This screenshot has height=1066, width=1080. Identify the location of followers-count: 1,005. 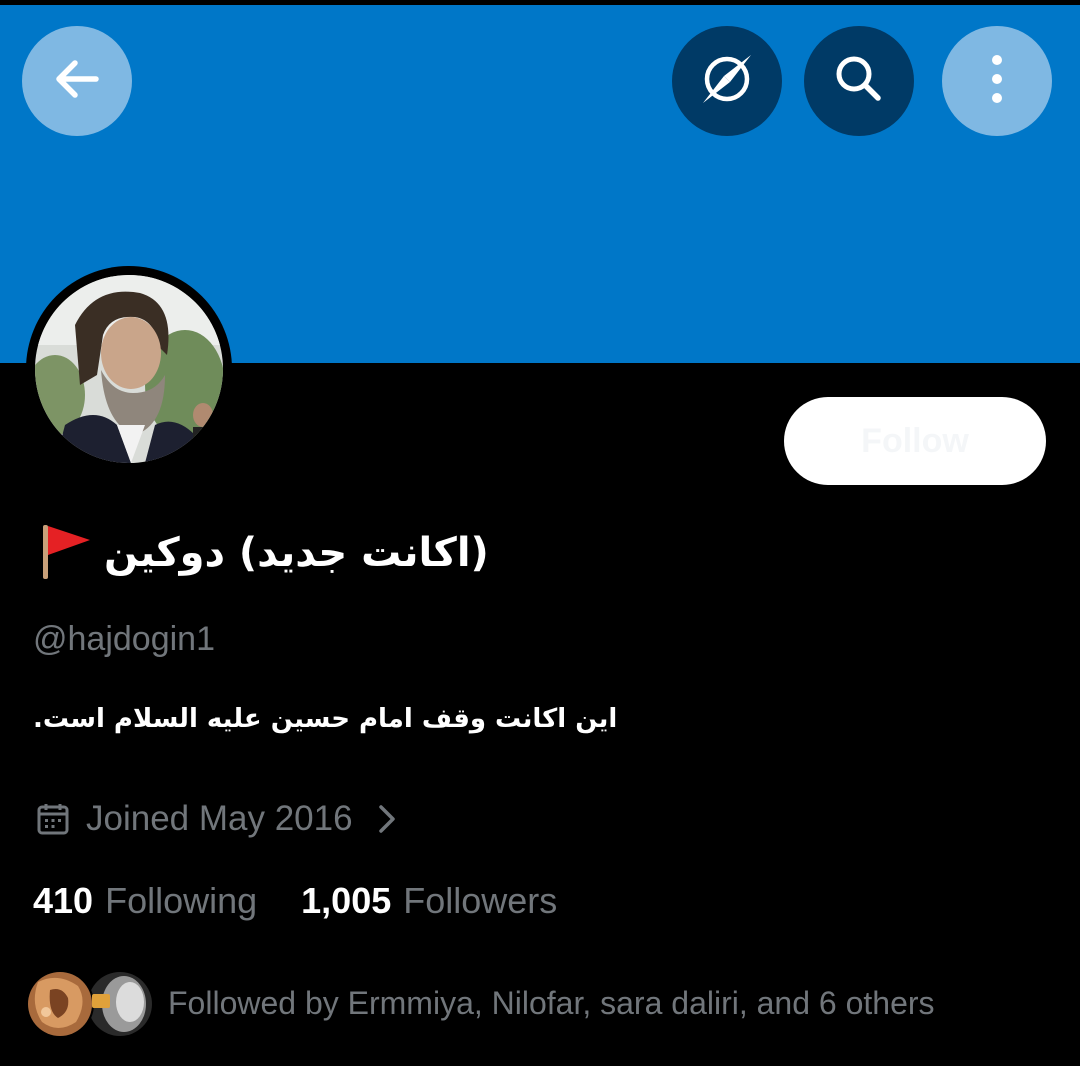
(346, 900).